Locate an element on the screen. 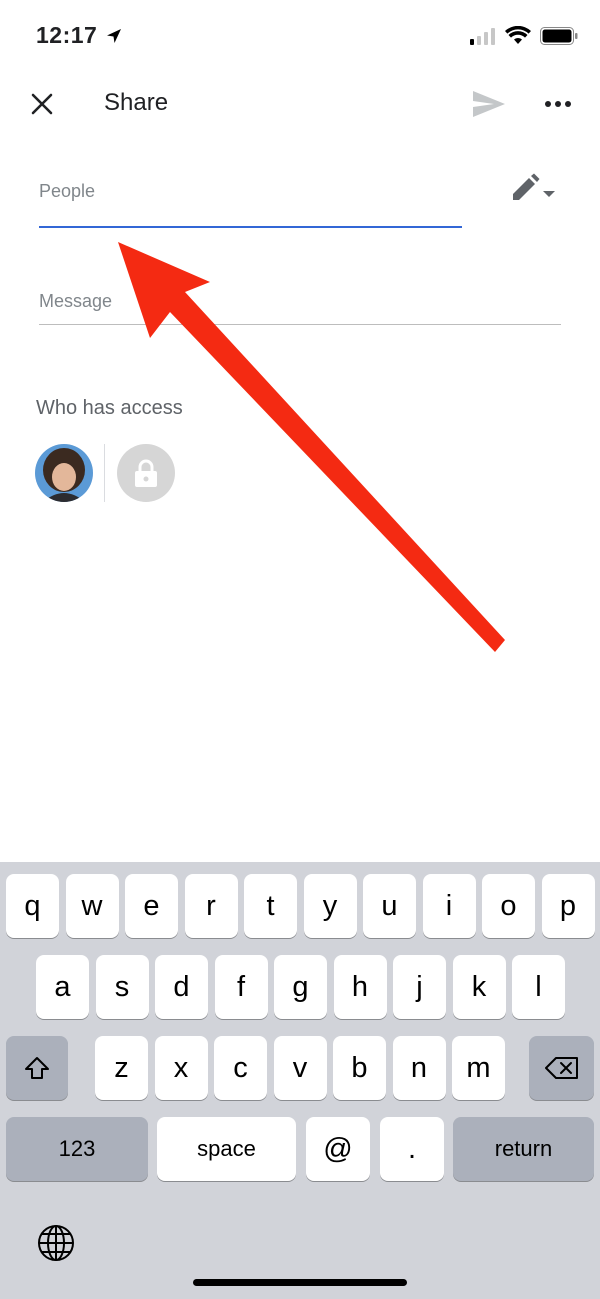 This screenshot has width=600, height=1299. location-arrow-icon is located at coordinates (114, 36).